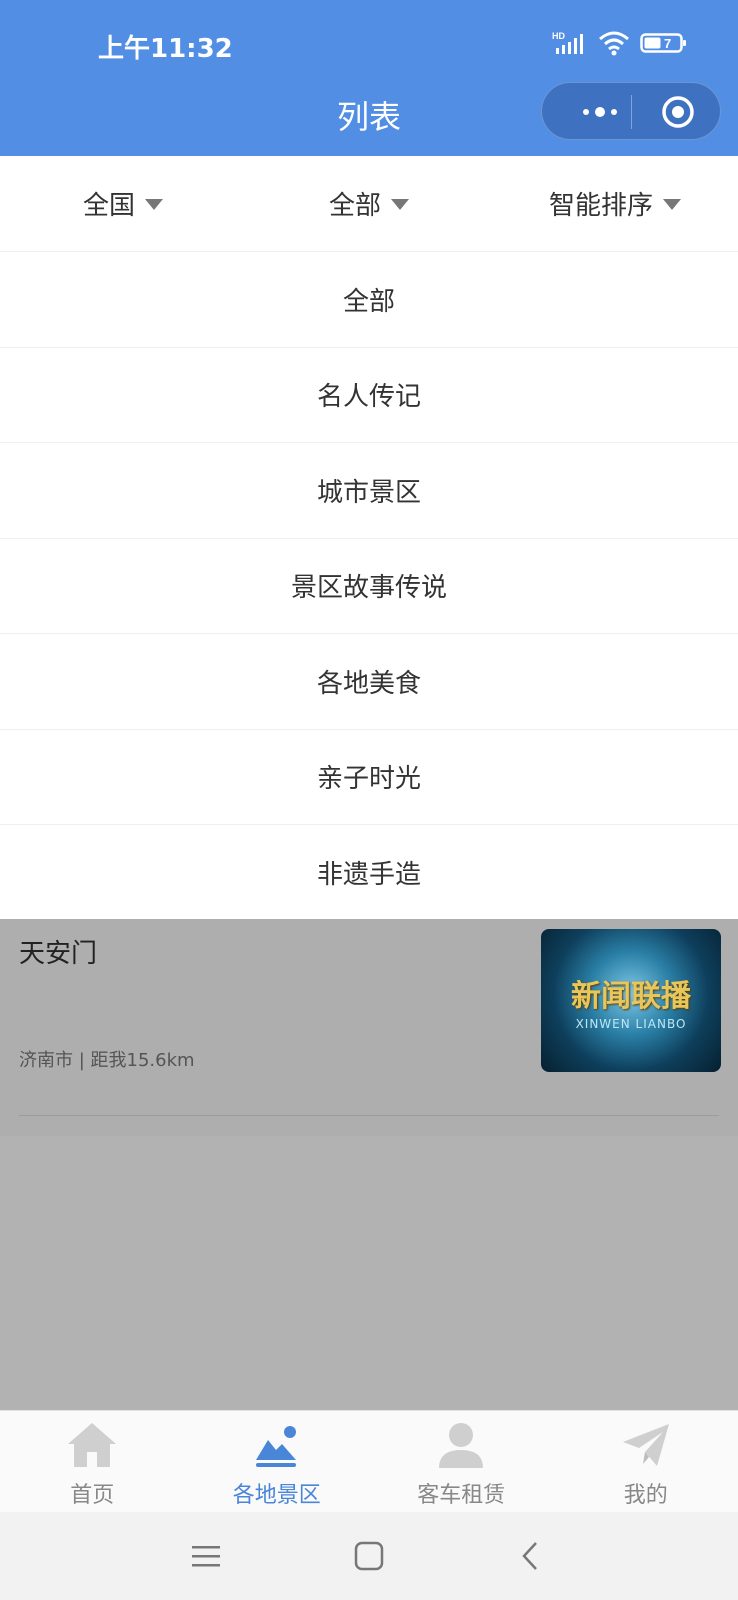  I want to click on filter-category: 全部, so click(369, 203).